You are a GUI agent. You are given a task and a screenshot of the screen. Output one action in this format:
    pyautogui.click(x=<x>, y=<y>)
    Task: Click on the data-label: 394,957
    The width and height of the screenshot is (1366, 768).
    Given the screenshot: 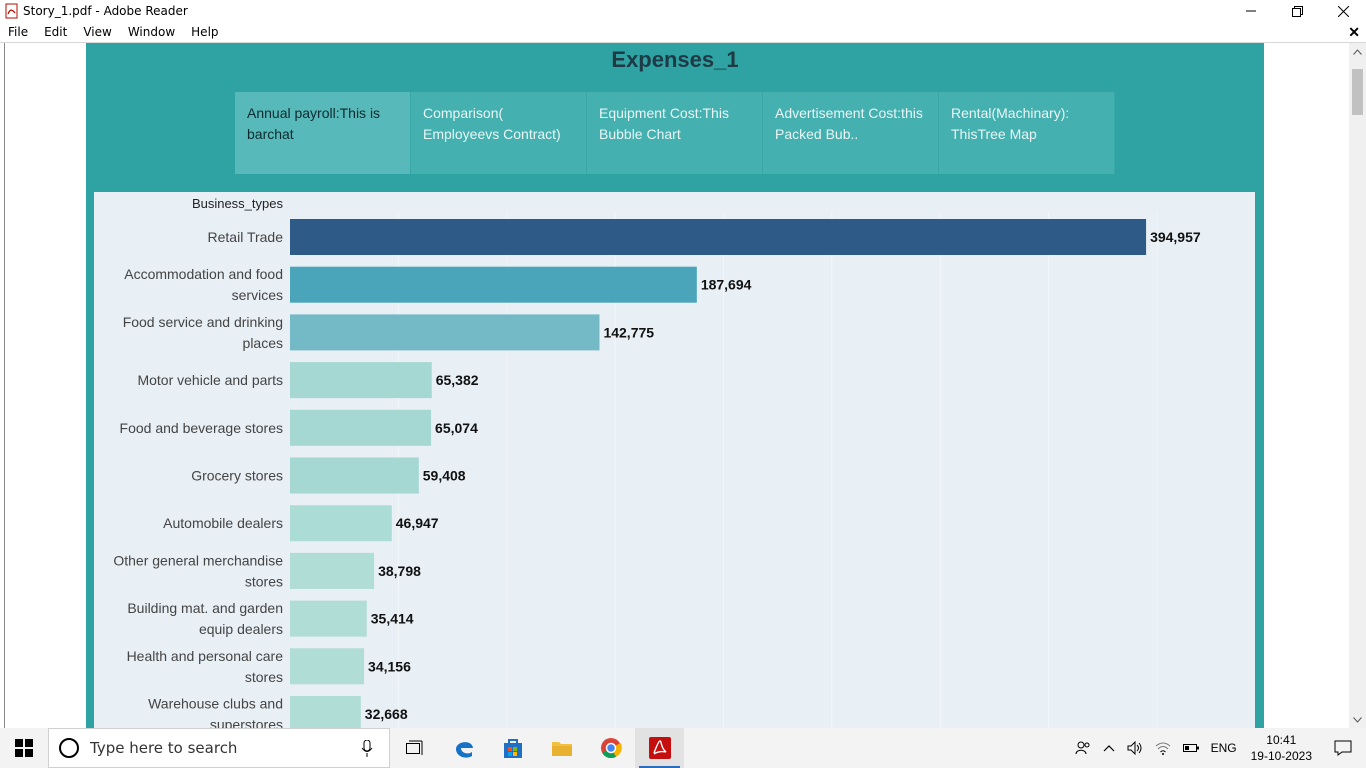 What is the action you would take?
    pyautogui.click(x=1175, y=237)
    